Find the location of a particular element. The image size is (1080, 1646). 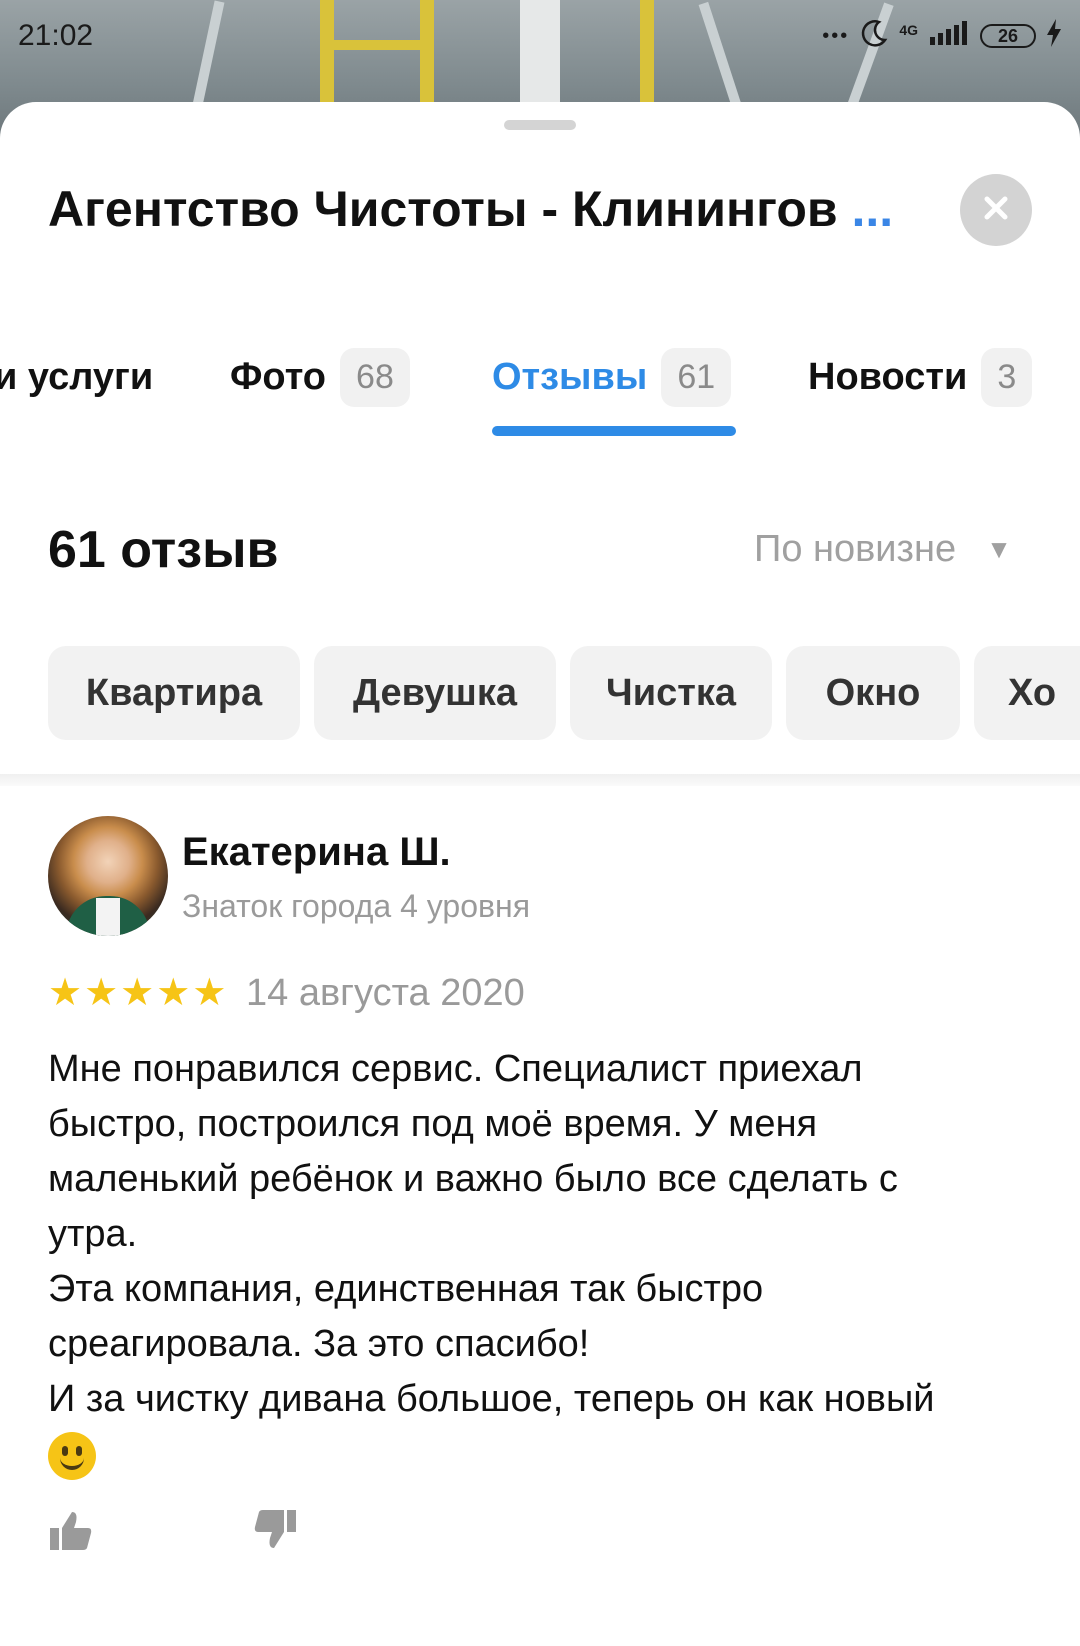

chip-window: Окно is located at coordinates (873, 693).